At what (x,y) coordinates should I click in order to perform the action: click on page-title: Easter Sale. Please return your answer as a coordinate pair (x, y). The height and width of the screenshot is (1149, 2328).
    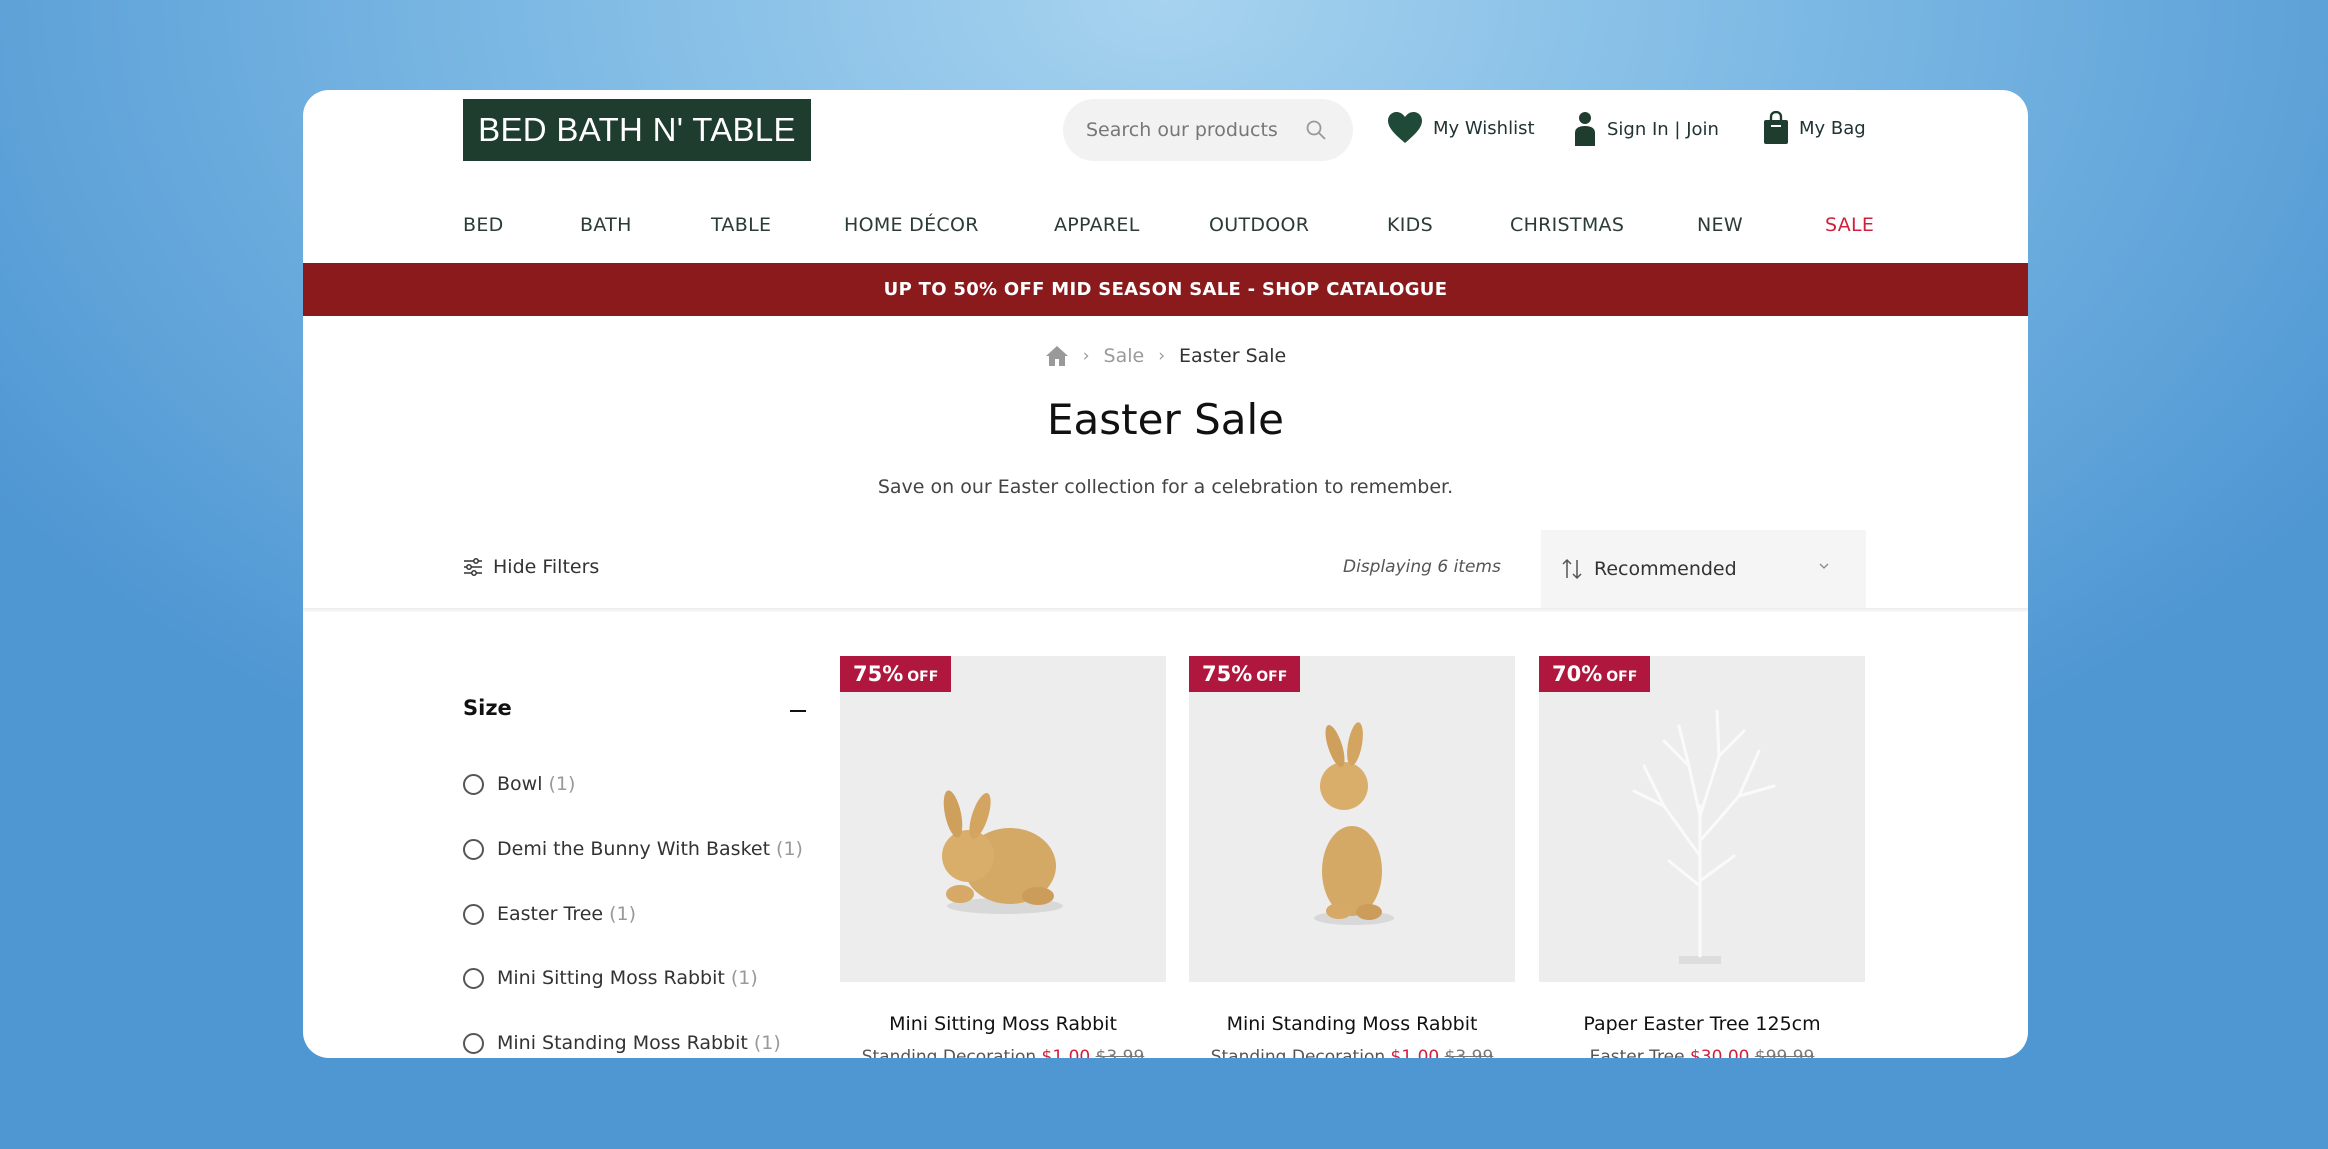
    Looking at the image, I should click on (1165, 419).